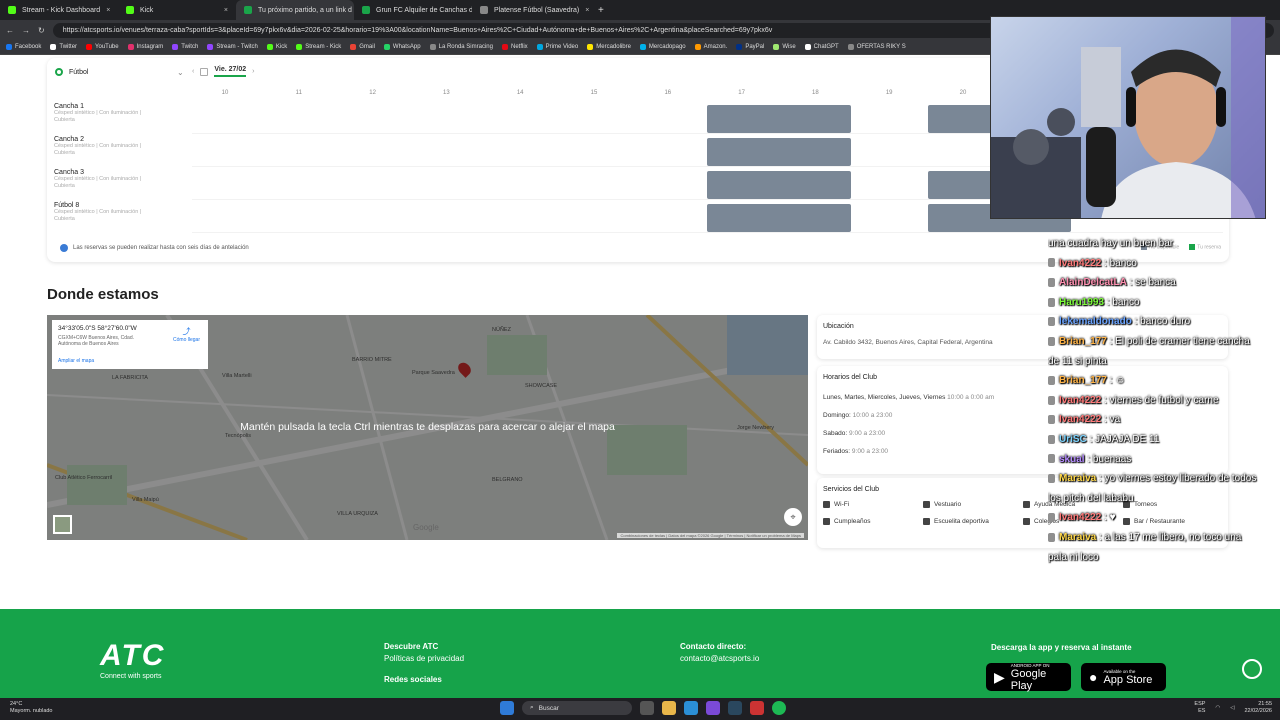  I want to click on directions-icon: ⤴, so click(186, 331).